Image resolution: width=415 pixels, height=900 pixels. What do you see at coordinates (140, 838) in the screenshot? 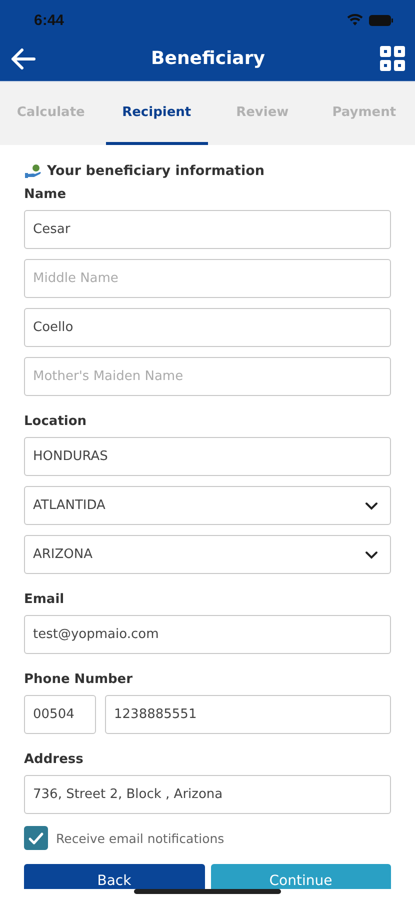
I see `checkbox-label: Receive email notifications` at bounding box center [140, 838].